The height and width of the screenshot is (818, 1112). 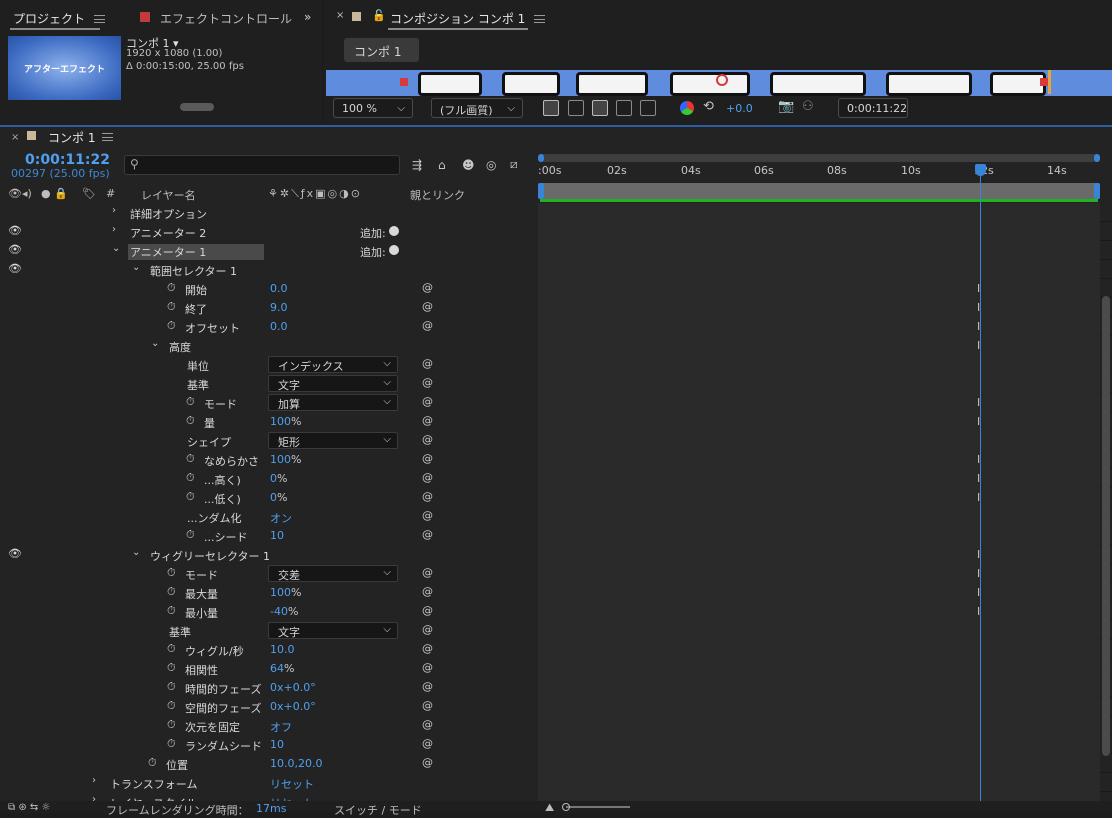 What do you see at coordinates (296, 763) in the screenshot?
I see `property-value: 10.0,20.0` at bounding box center [296, 763].